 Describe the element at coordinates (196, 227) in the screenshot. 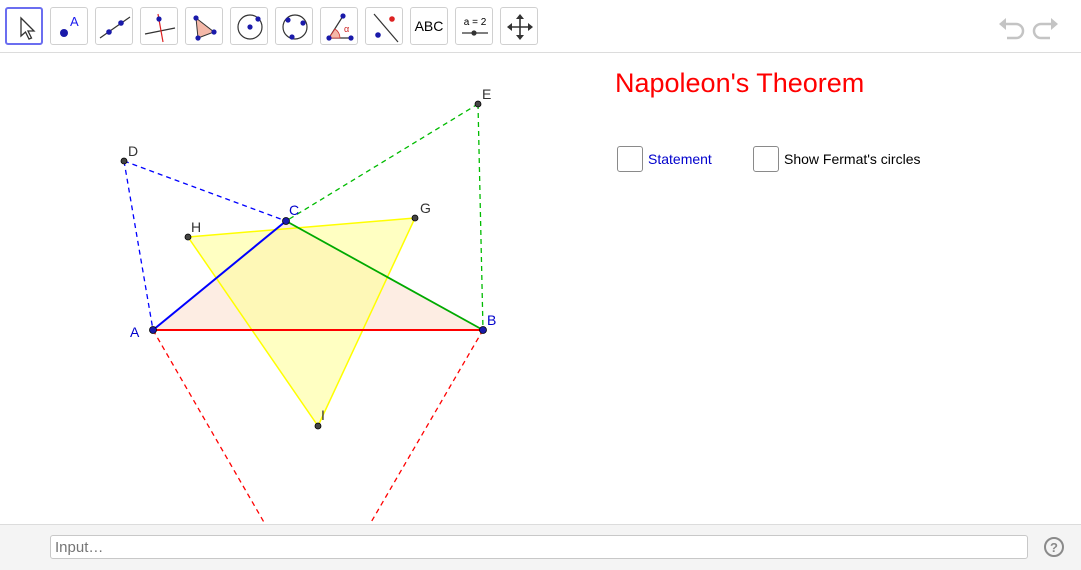

I see `label-h: H` at that location.